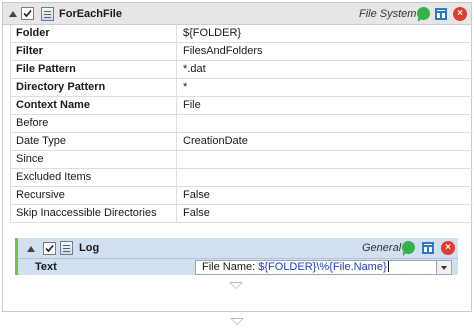 The image size is (474, 332). What do you see at coordinates (94, 105) in the screenshot?
I see `property-name: Context Name` at bounding box center [94, 105].